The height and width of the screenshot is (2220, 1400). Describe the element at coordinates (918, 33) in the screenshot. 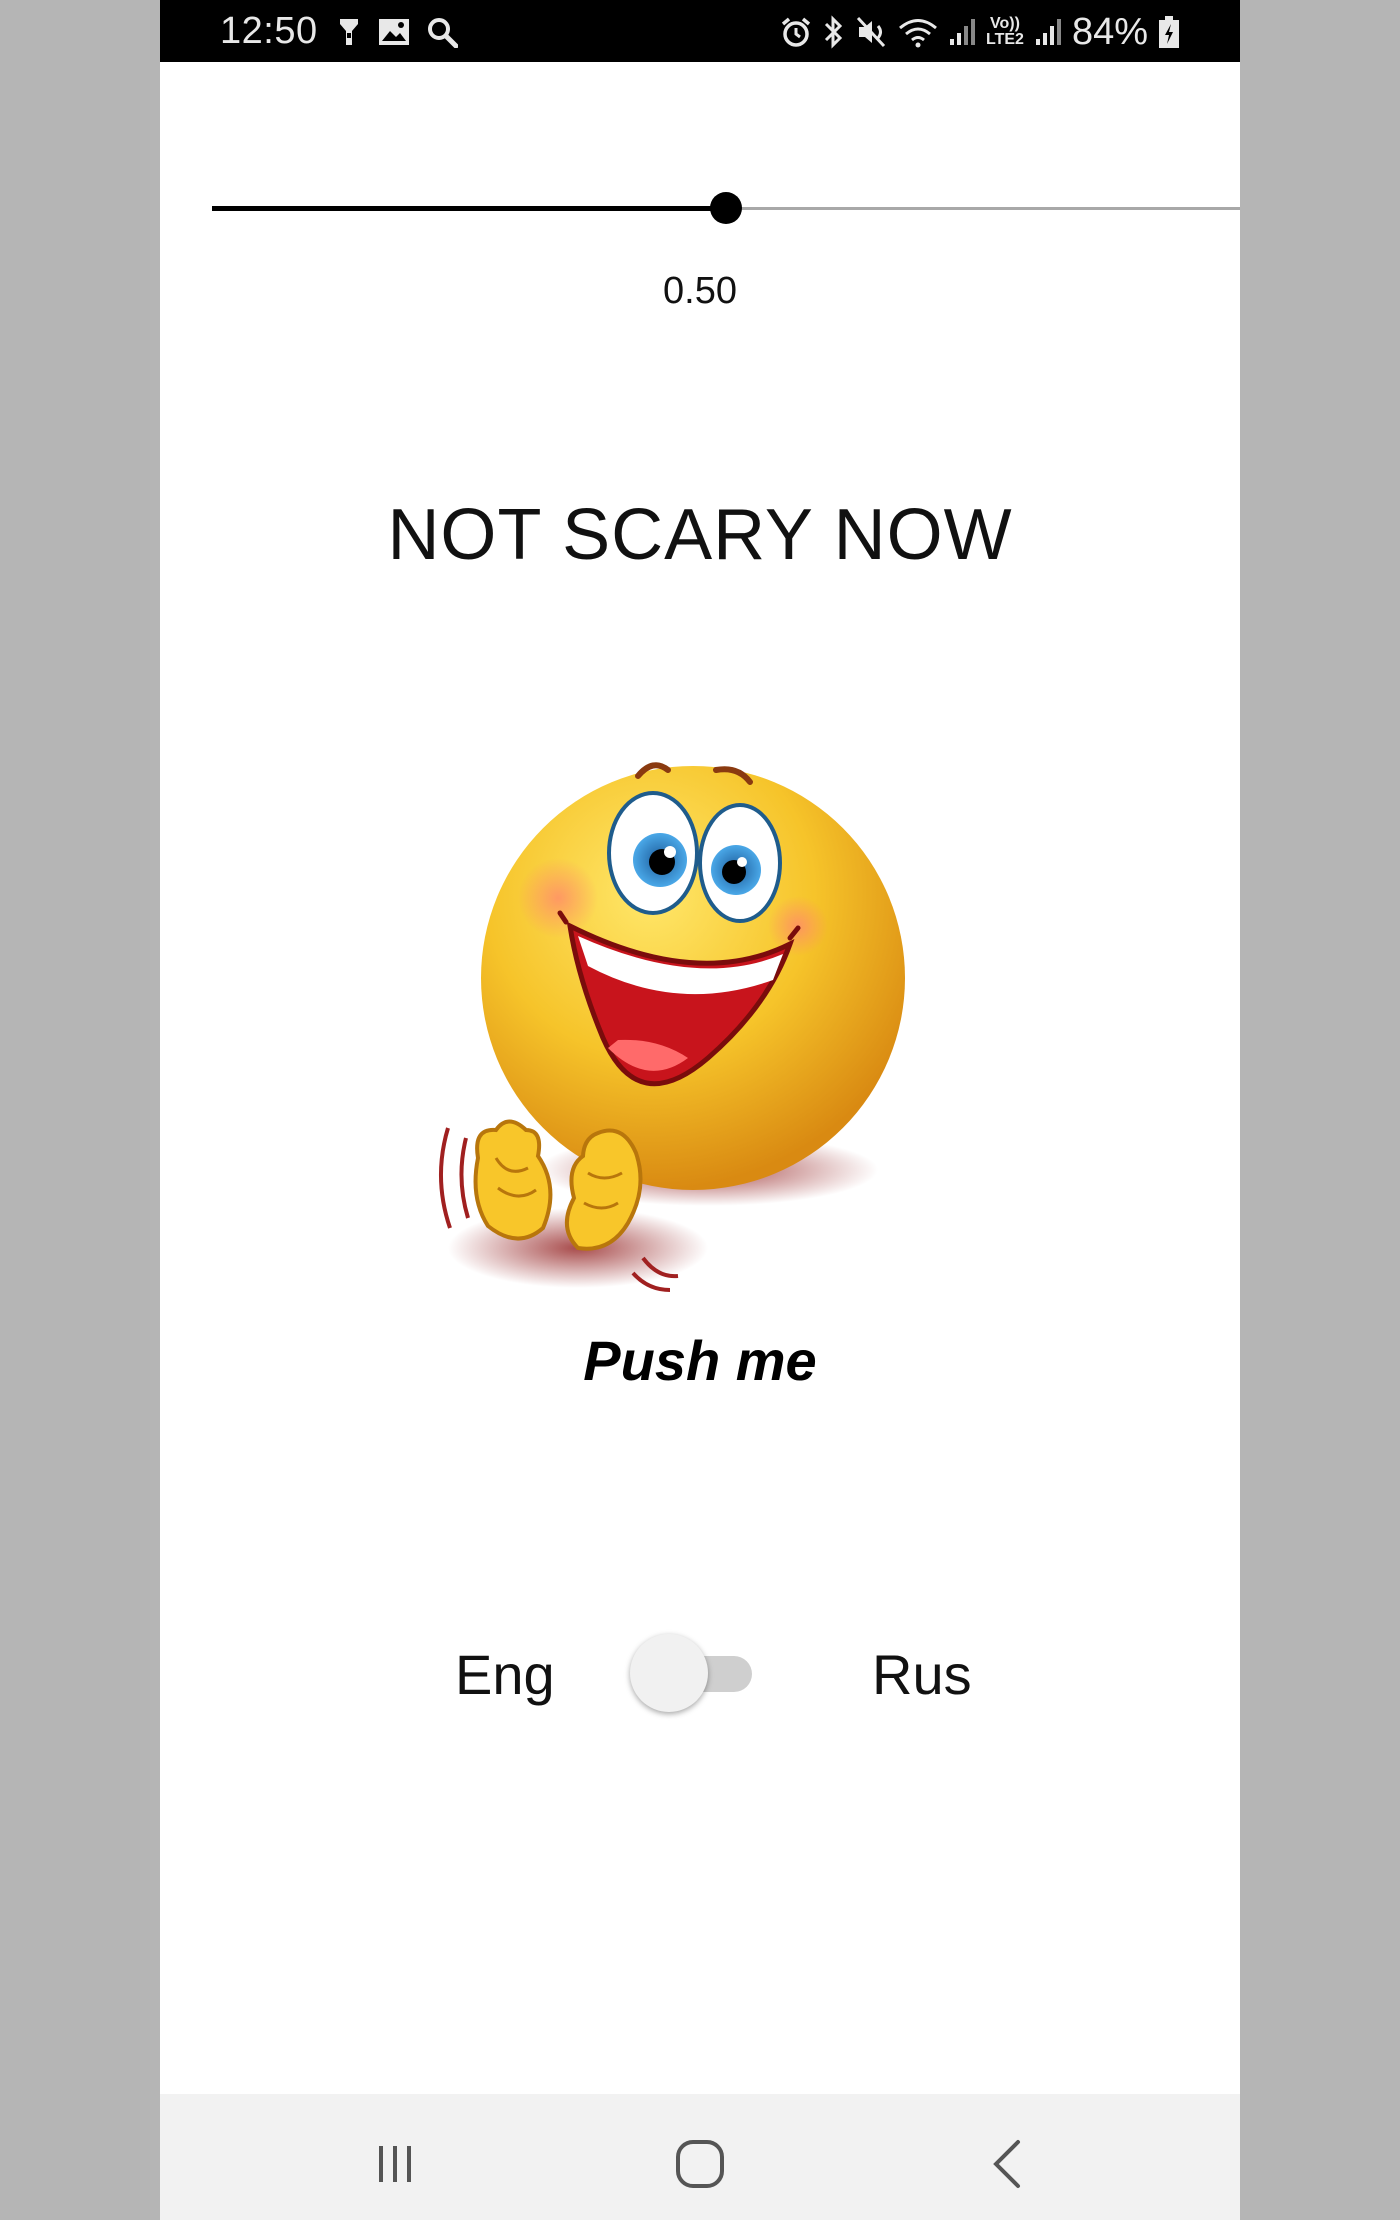

I see `wifi-icon` at that location.